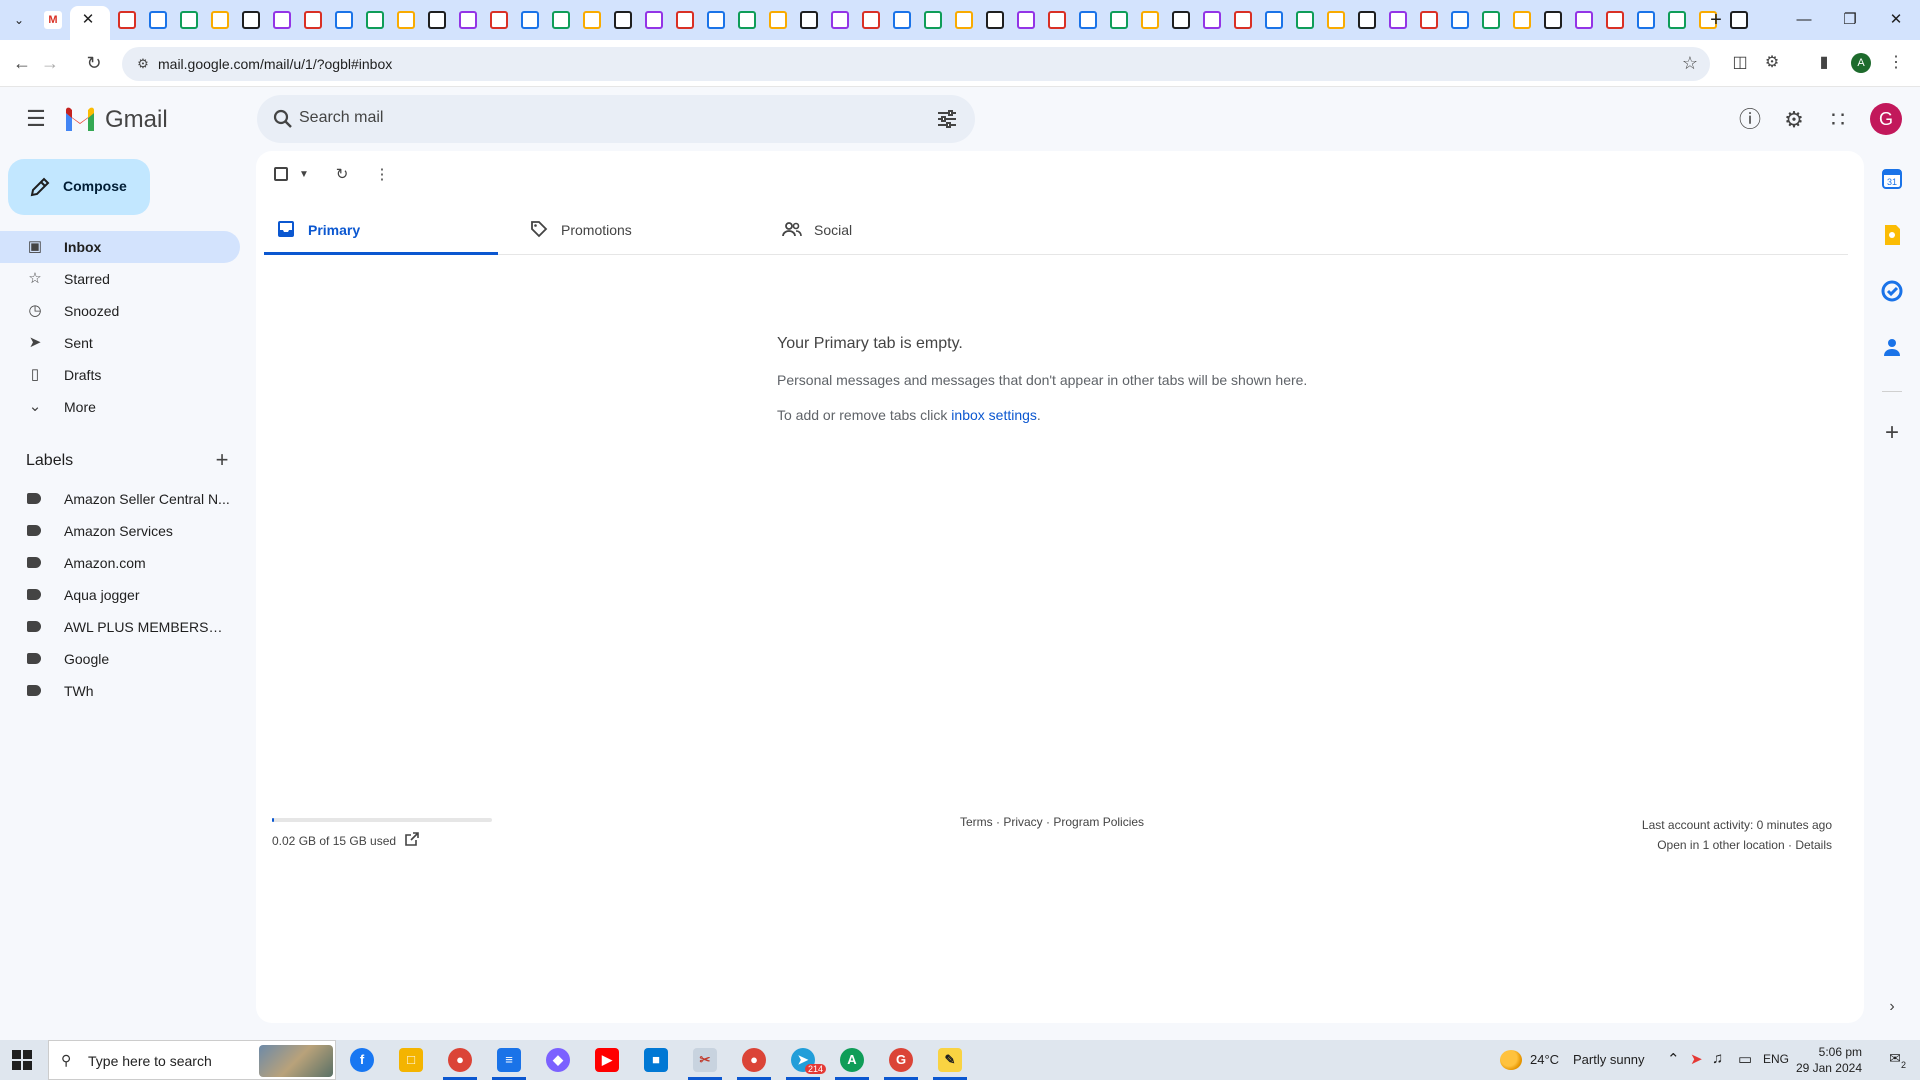 Image resolution: width=1920 pixels, height=1080 pixels. Describe the element at coordinates (976, 822) in the screenshot. I see `terms-link: Terms` at that location.